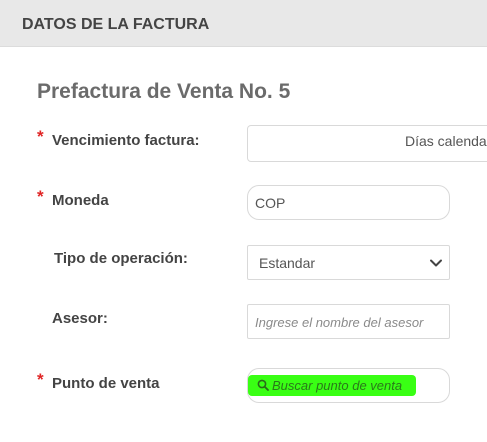 The height and width of the screenshot is (442, 487). I want to click on advisor-label: Asesor:, so click(80, 318).